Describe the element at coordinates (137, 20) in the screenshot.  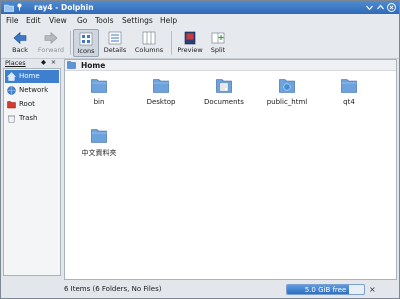
I see `menu-settings: Settings` at that location.